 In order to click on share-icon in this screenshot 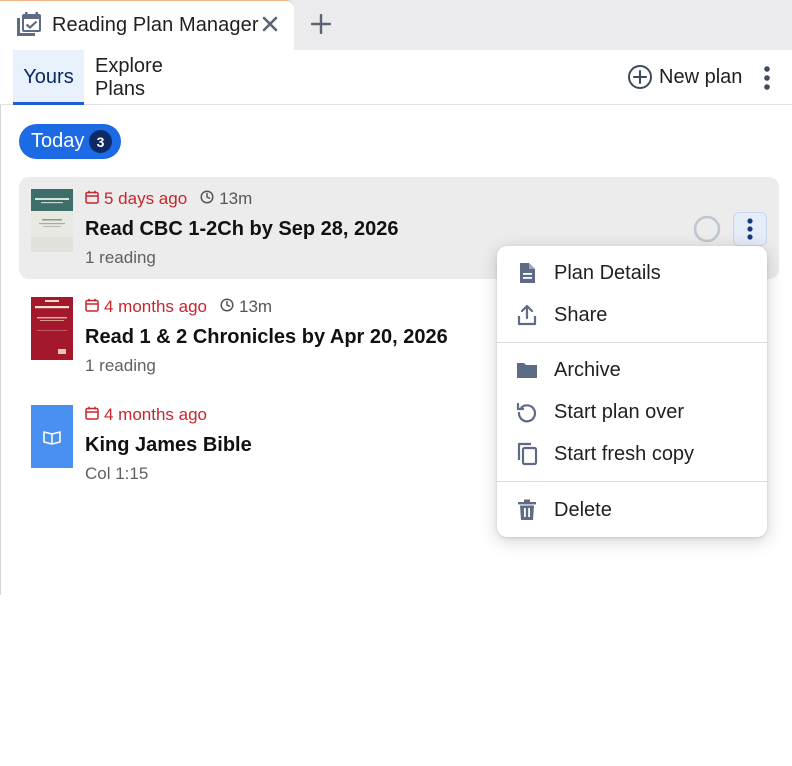, I will do `click(527, 315)`.